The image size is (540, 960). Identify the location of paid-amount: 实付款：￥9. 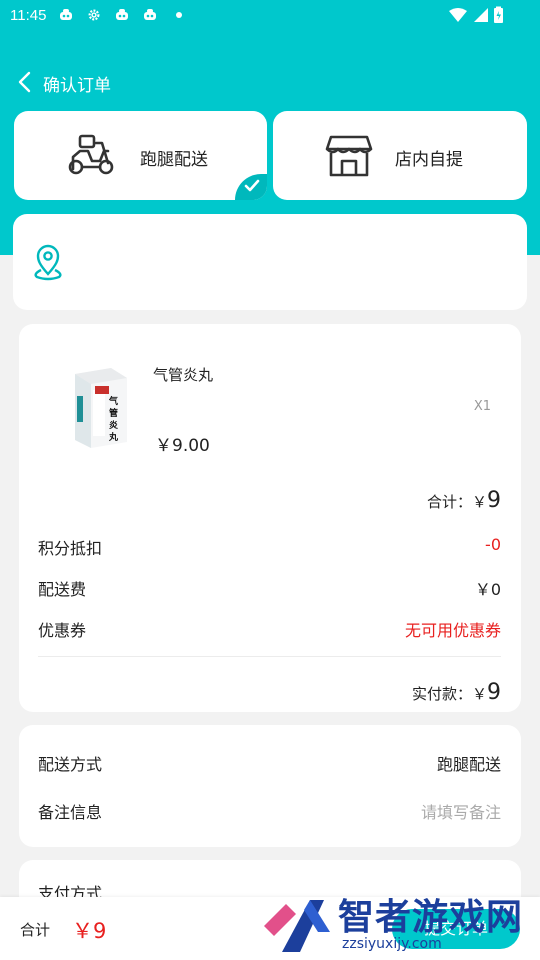
(456, 692).